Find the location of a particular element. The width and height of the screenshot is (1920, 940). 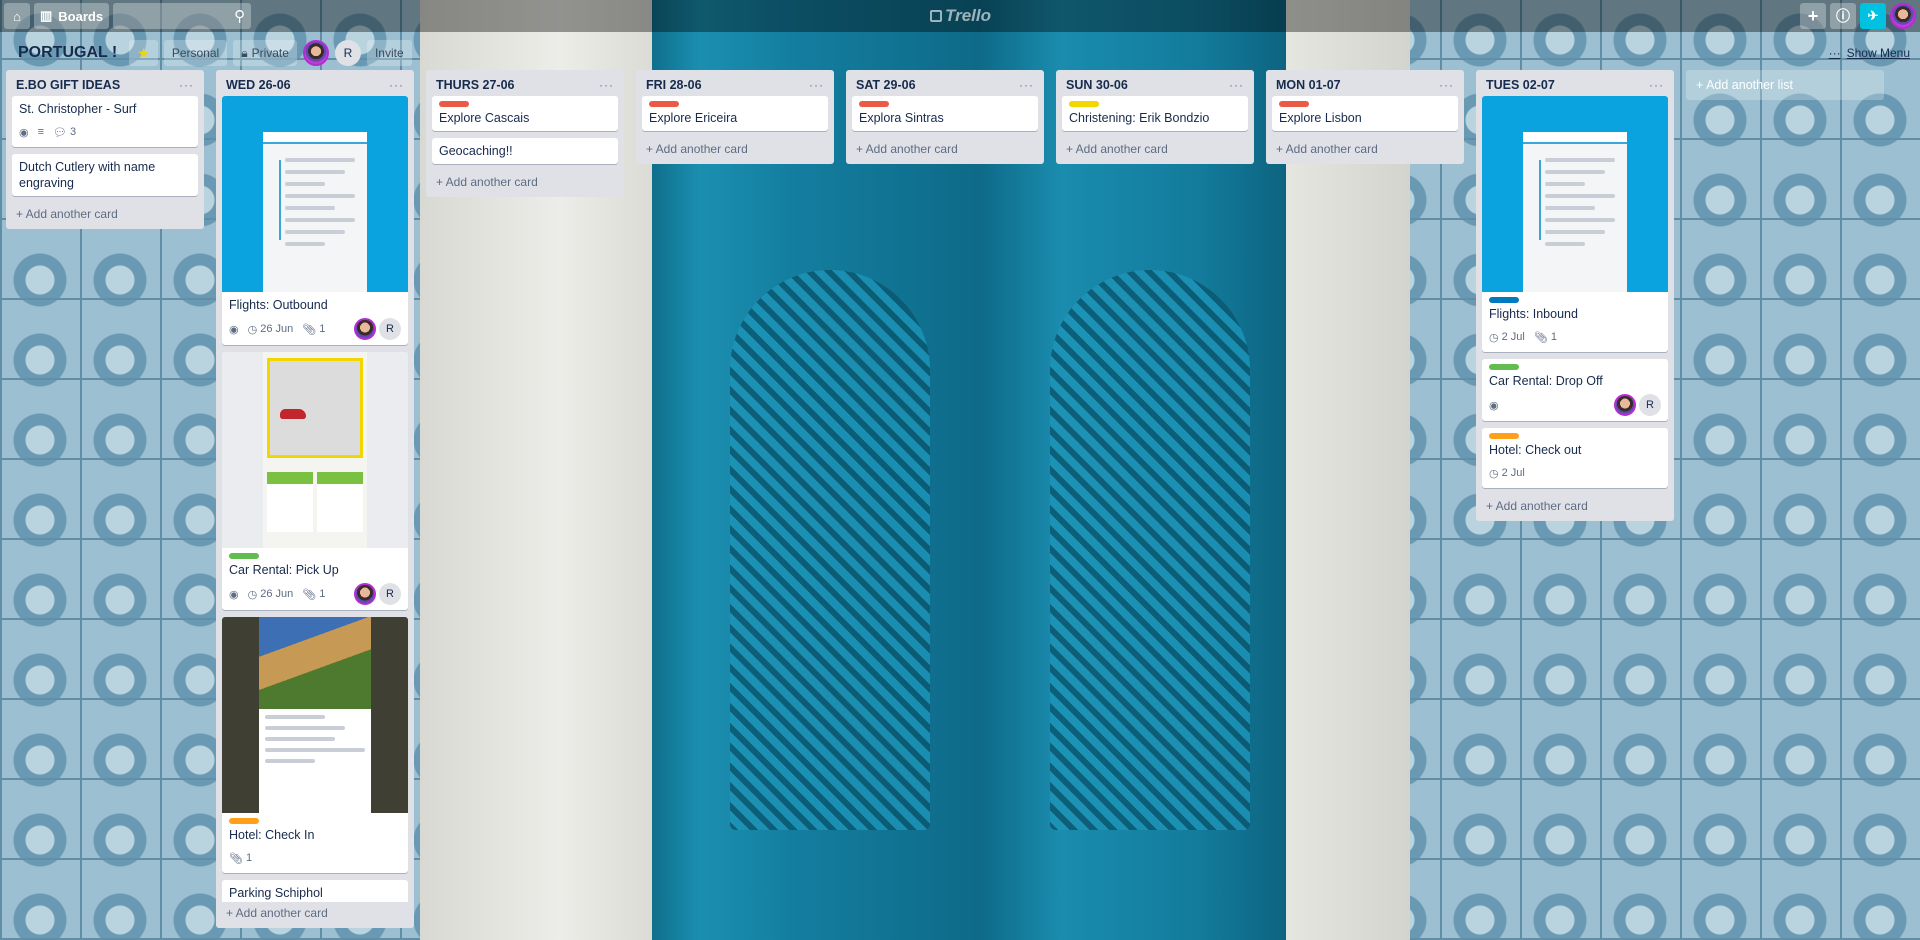

card-badges: ◉ ◷ 26 Jun 📎︎ 1 R is located at coordinates (315, 329).